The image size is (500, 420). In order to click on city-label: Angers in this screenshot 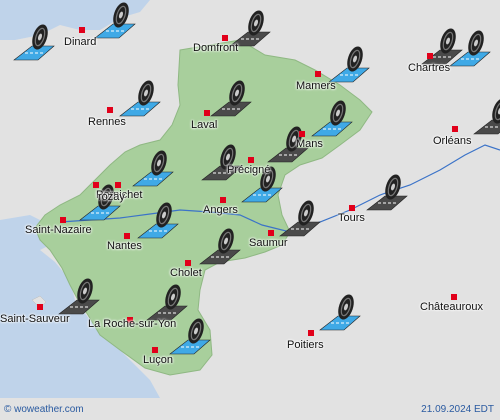, I will do `click(220, 210)`.